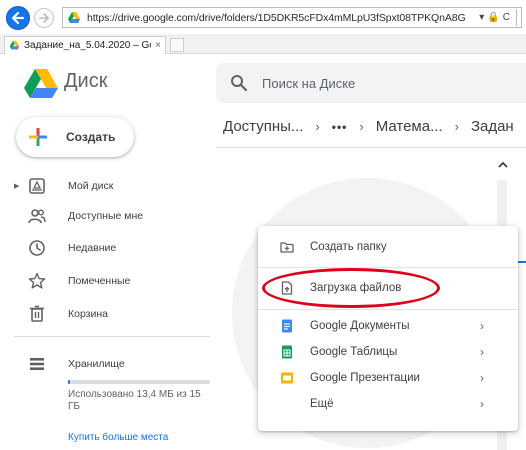 The width and height of the screenshot is (526, 450). Describe the element at coordinates (492, 126) in the screenshot. I see `breadcrumb-current-folder: Задан` at that location.